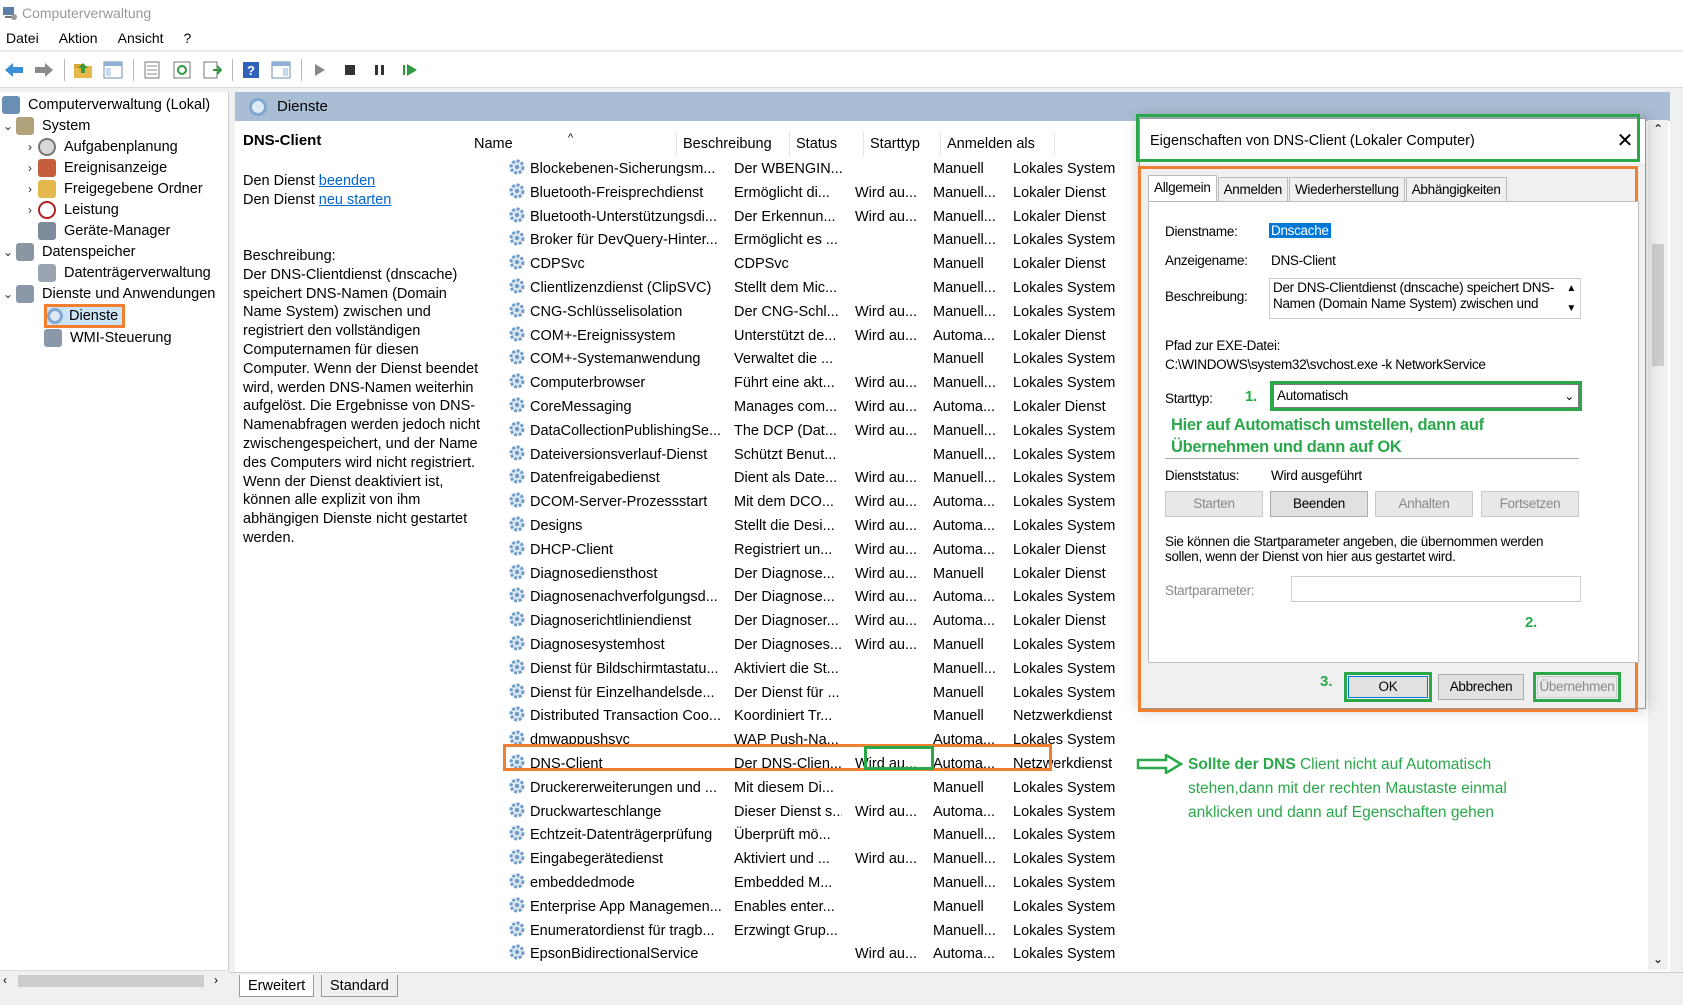 The image size is (1683, 1005). What do you see at coordinates (152, 70) in the screenshot?
I see `properties-icon` at bounding box center [152, 70].